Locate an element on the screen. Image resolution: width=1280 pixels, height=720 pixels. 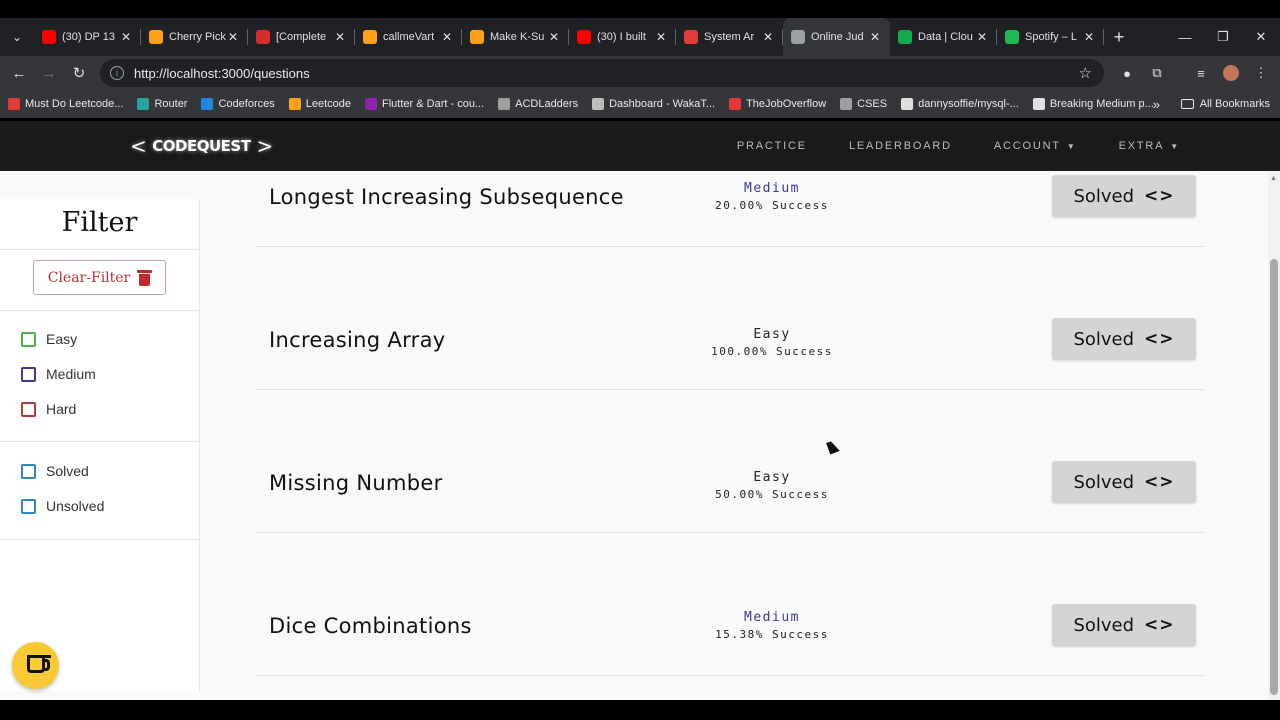
youtube-icon is located at coordinates (584, 37).